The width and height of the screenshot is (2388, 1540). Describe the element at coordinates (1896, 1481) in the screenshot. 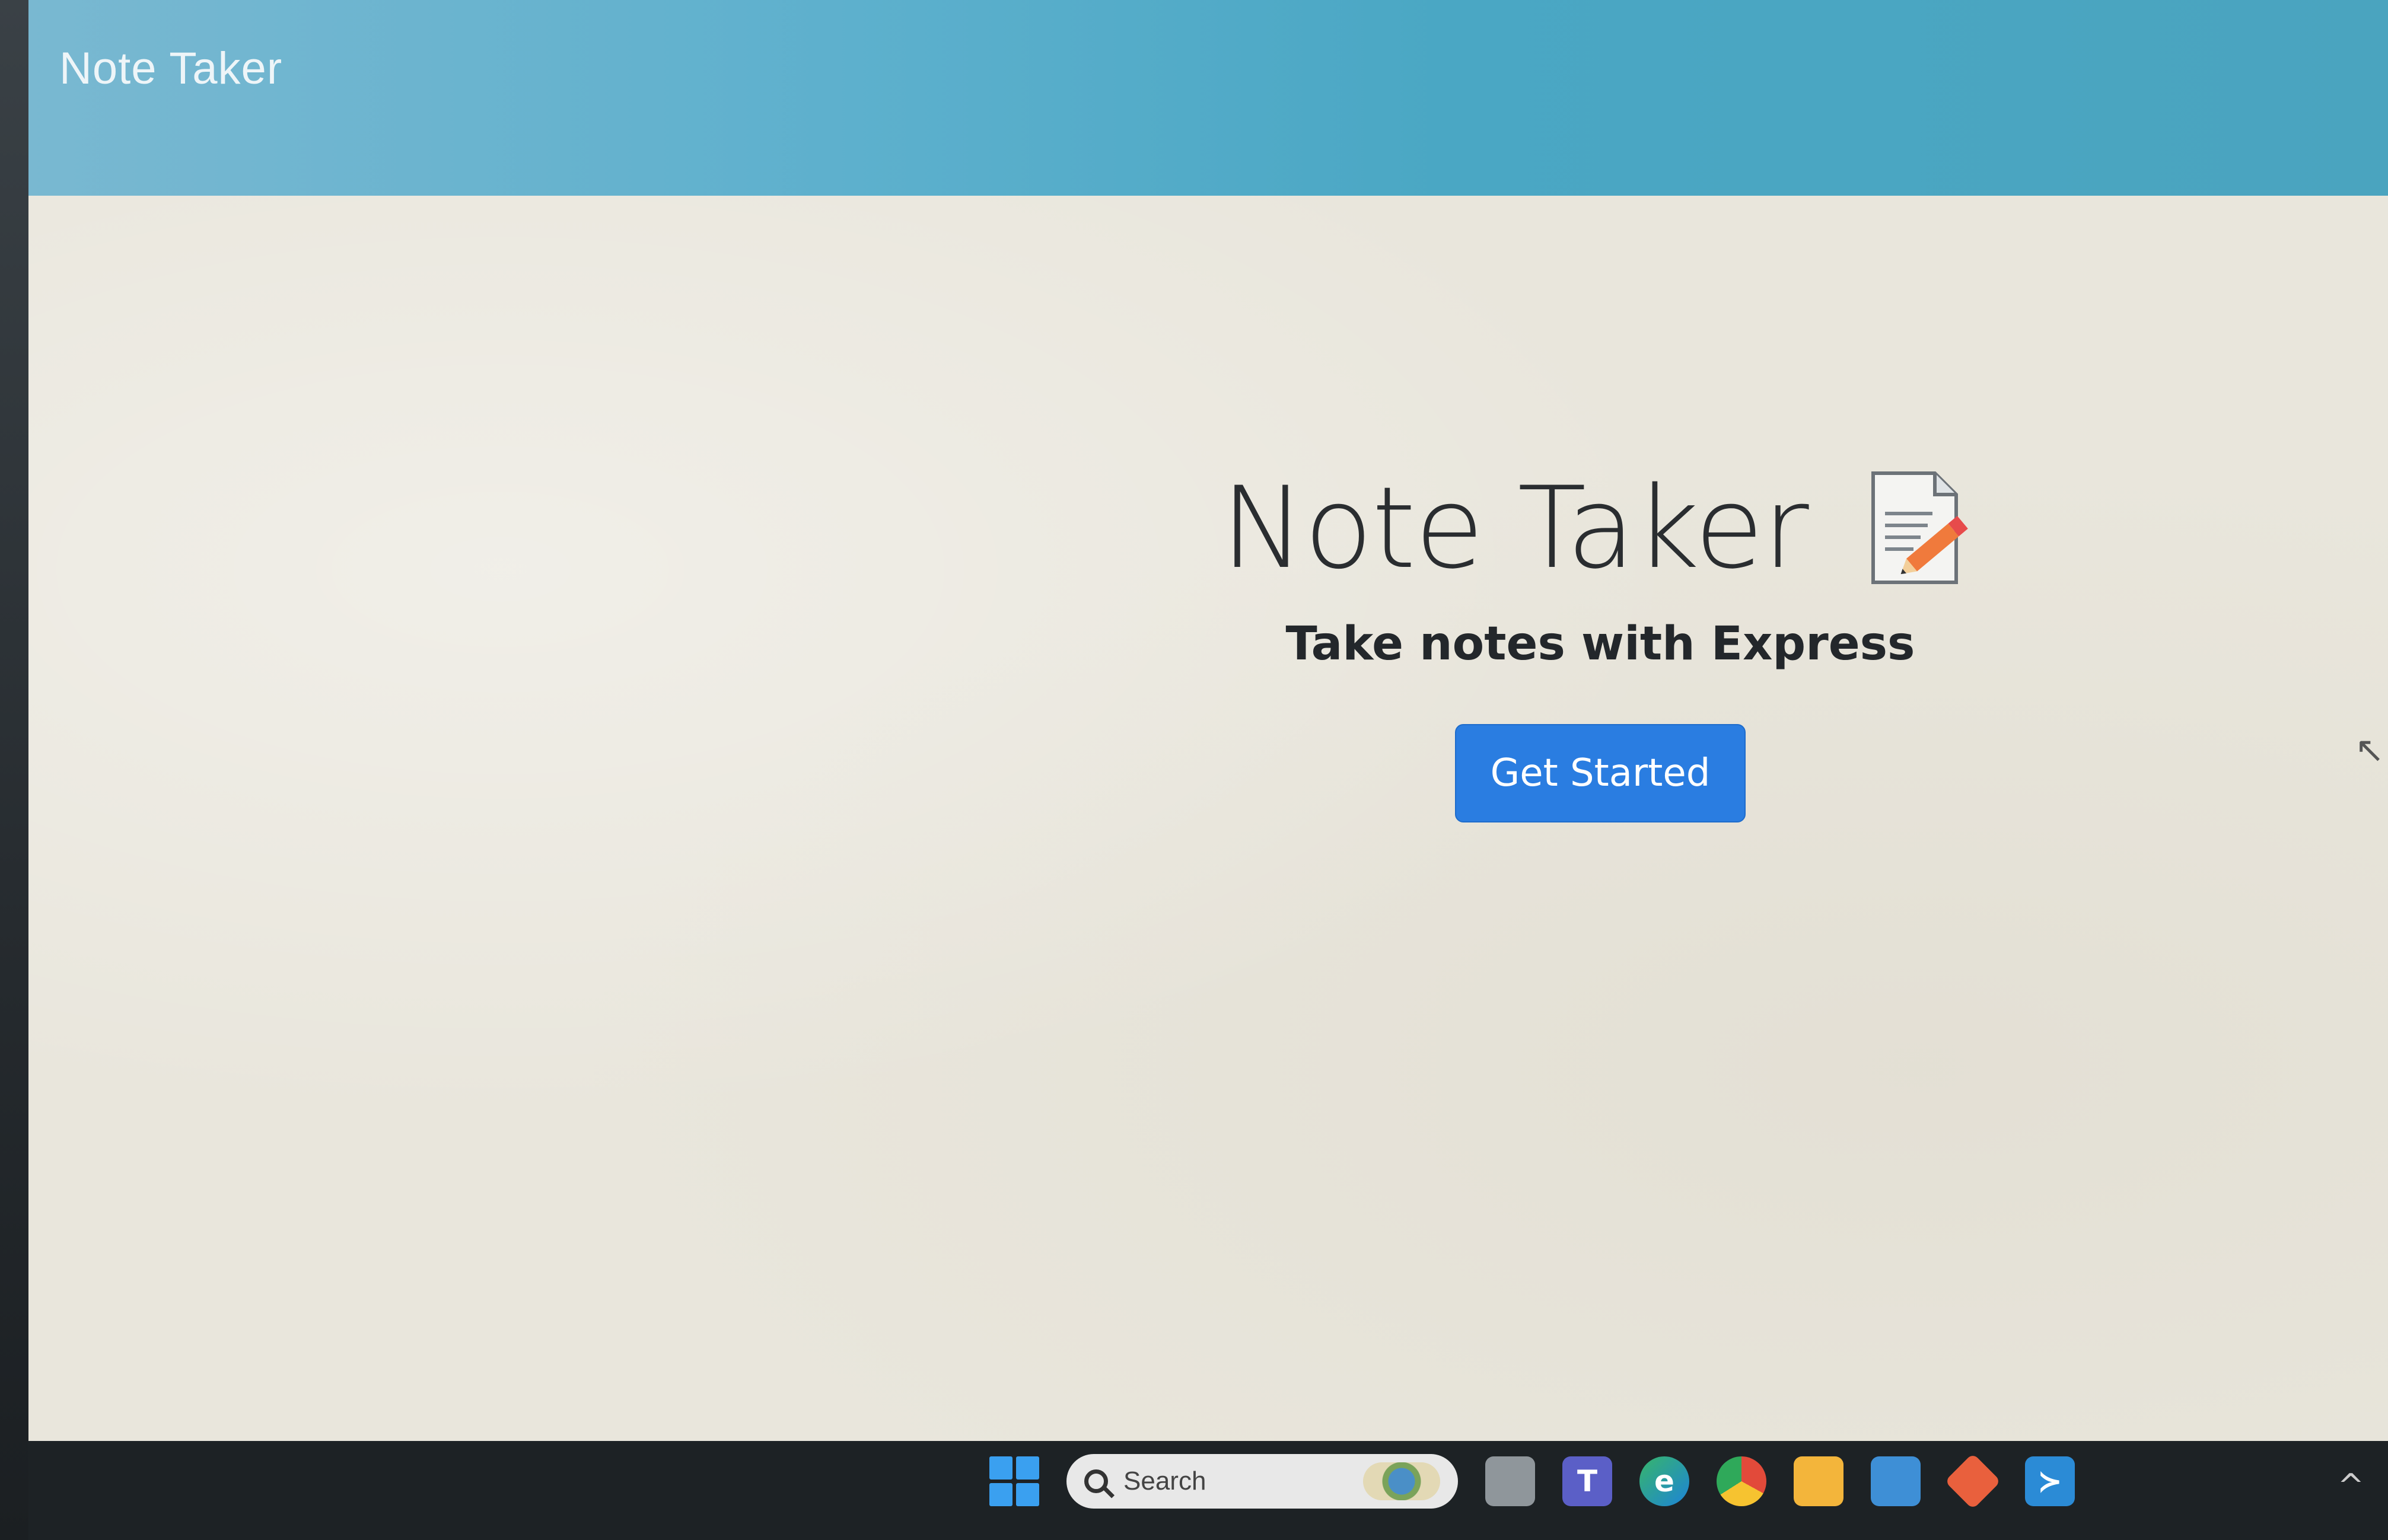

I see `photos-icon` at that location.